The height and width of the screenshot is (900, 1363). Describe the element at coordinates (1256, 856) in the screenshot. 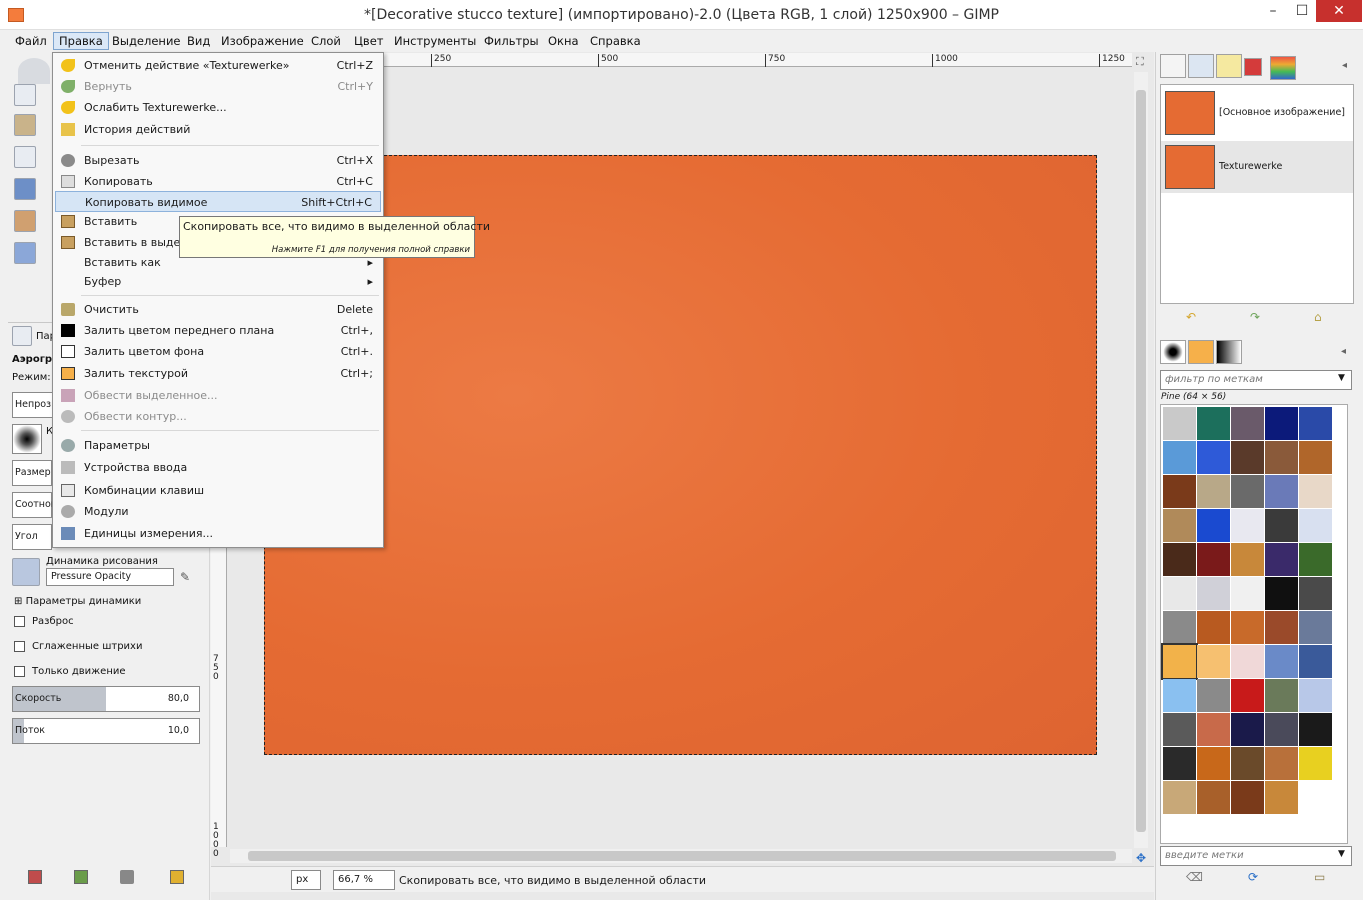

I see `tags-input: введите метки` at that location.